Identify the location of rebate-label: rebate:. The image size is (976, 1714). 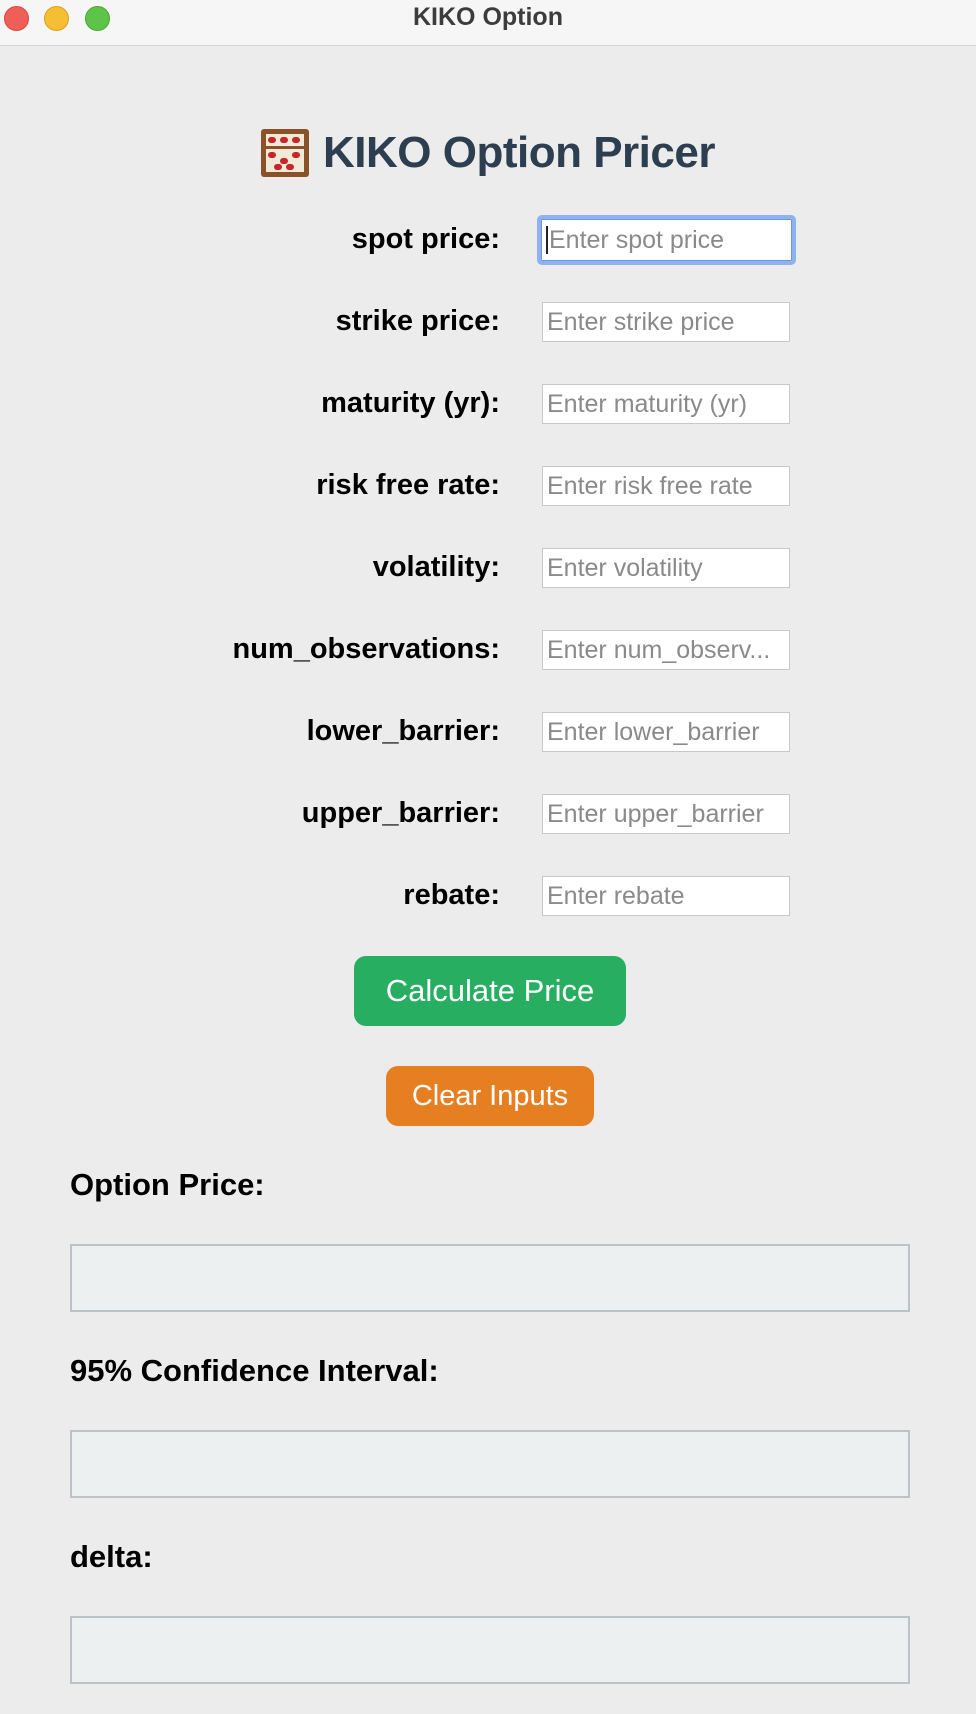
(451, 895).